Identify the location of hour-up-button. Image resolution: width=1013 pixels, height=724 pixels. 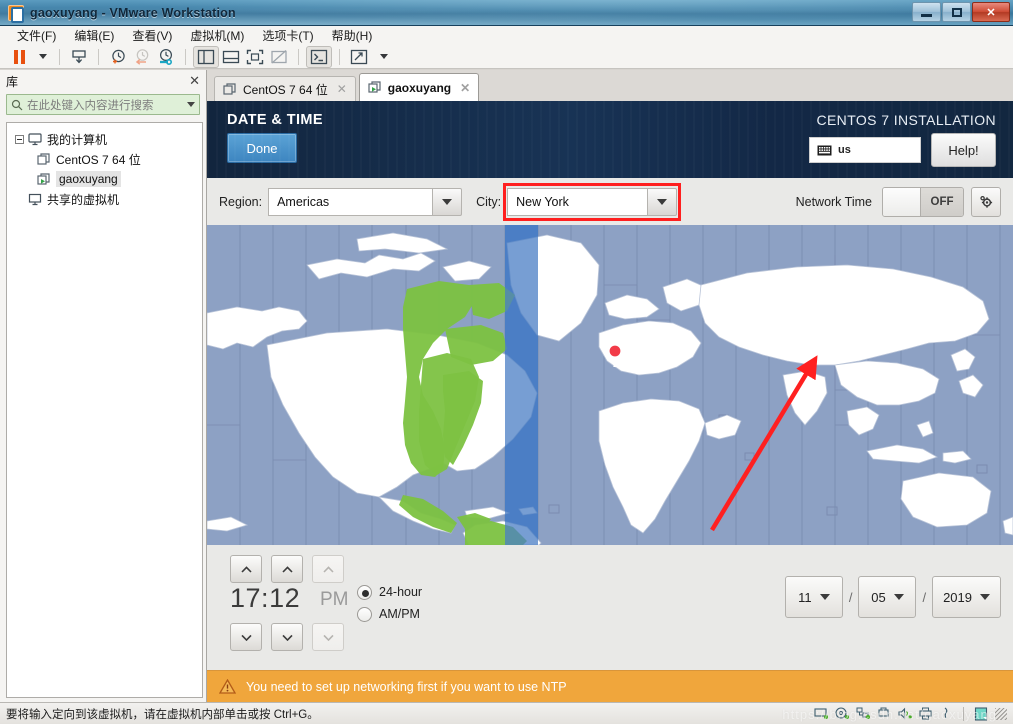
(246, 569).